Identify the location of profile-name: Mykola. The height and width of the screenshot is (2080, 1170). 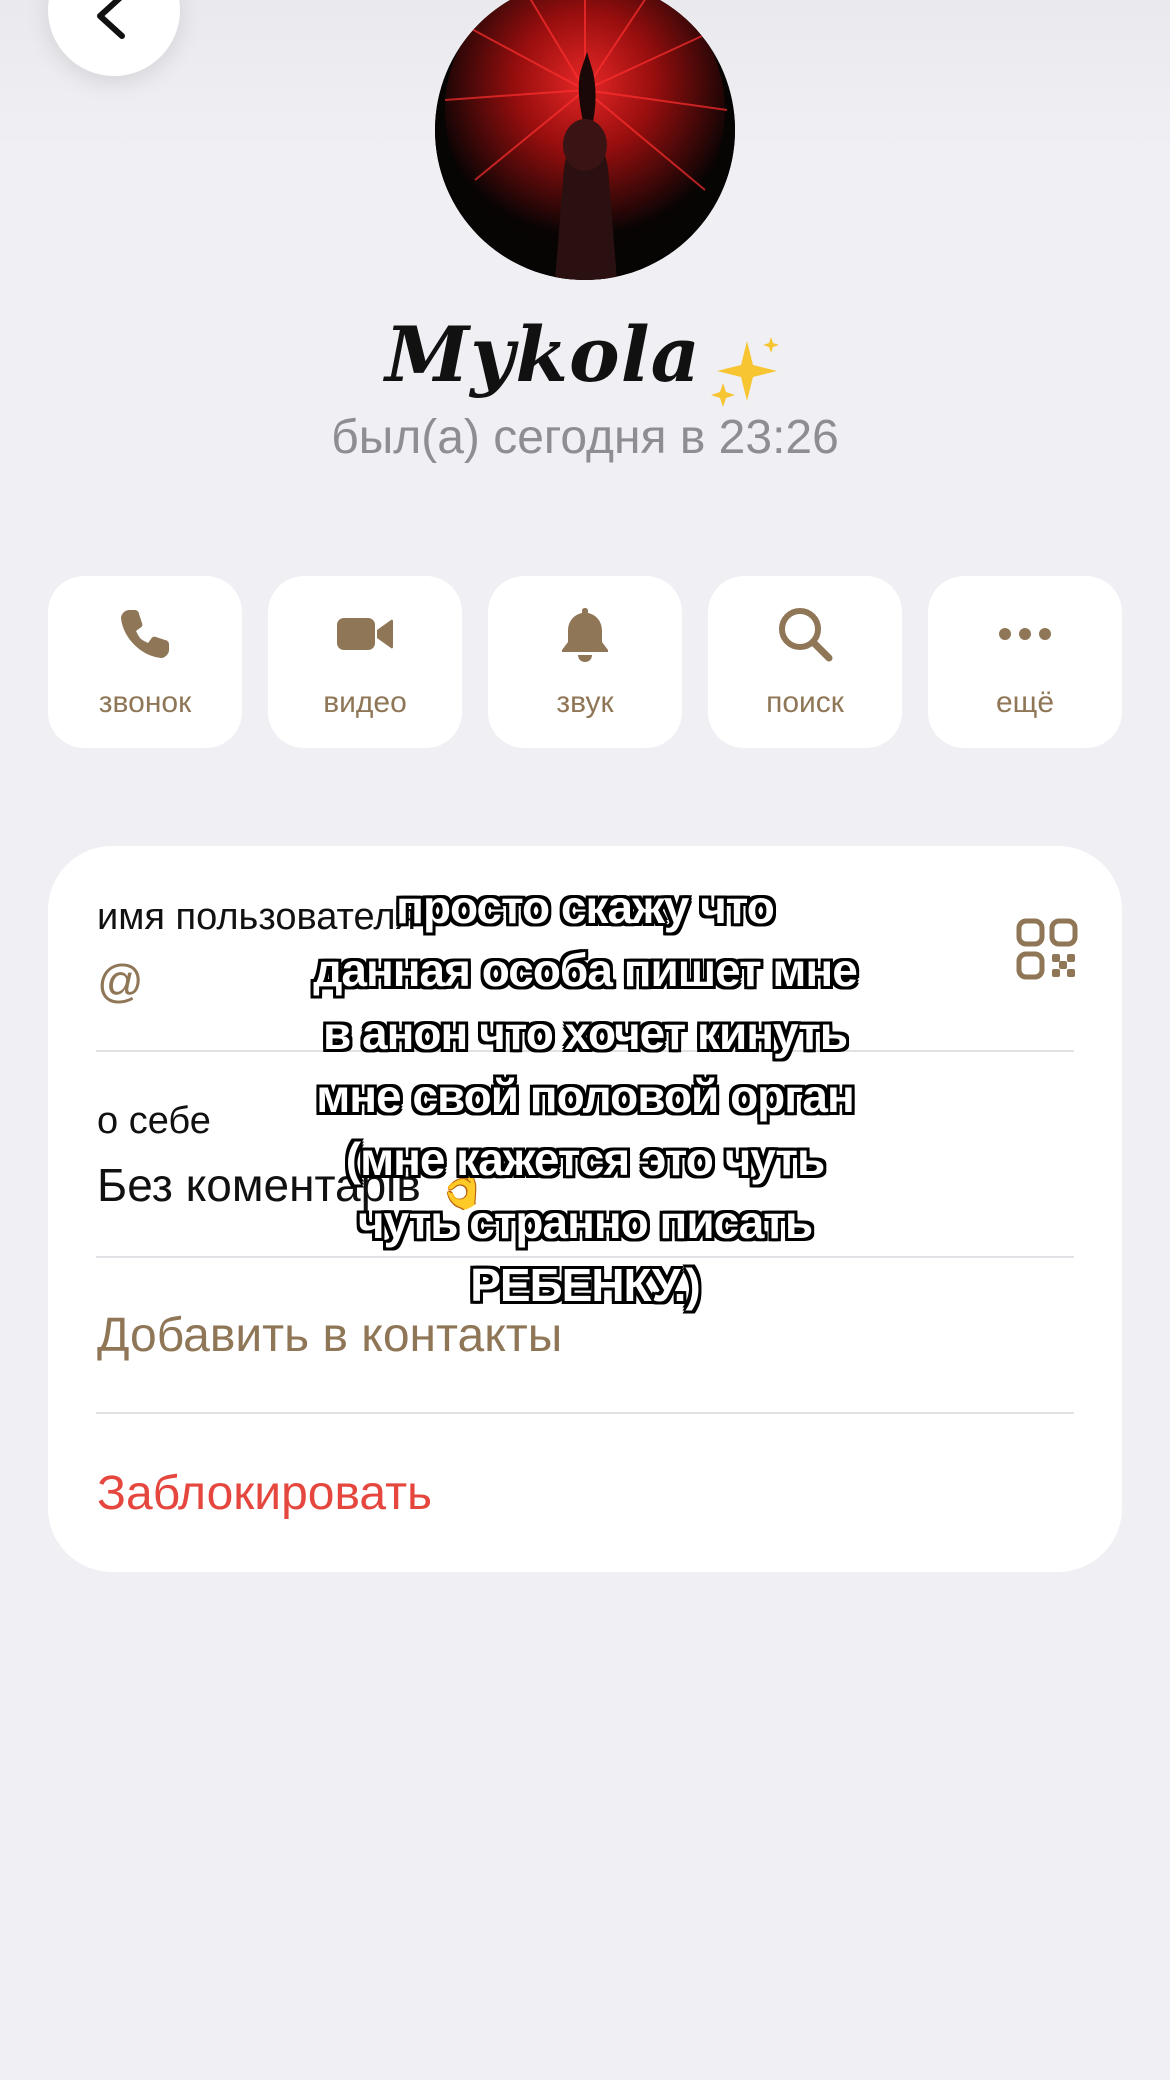
(543, 354).